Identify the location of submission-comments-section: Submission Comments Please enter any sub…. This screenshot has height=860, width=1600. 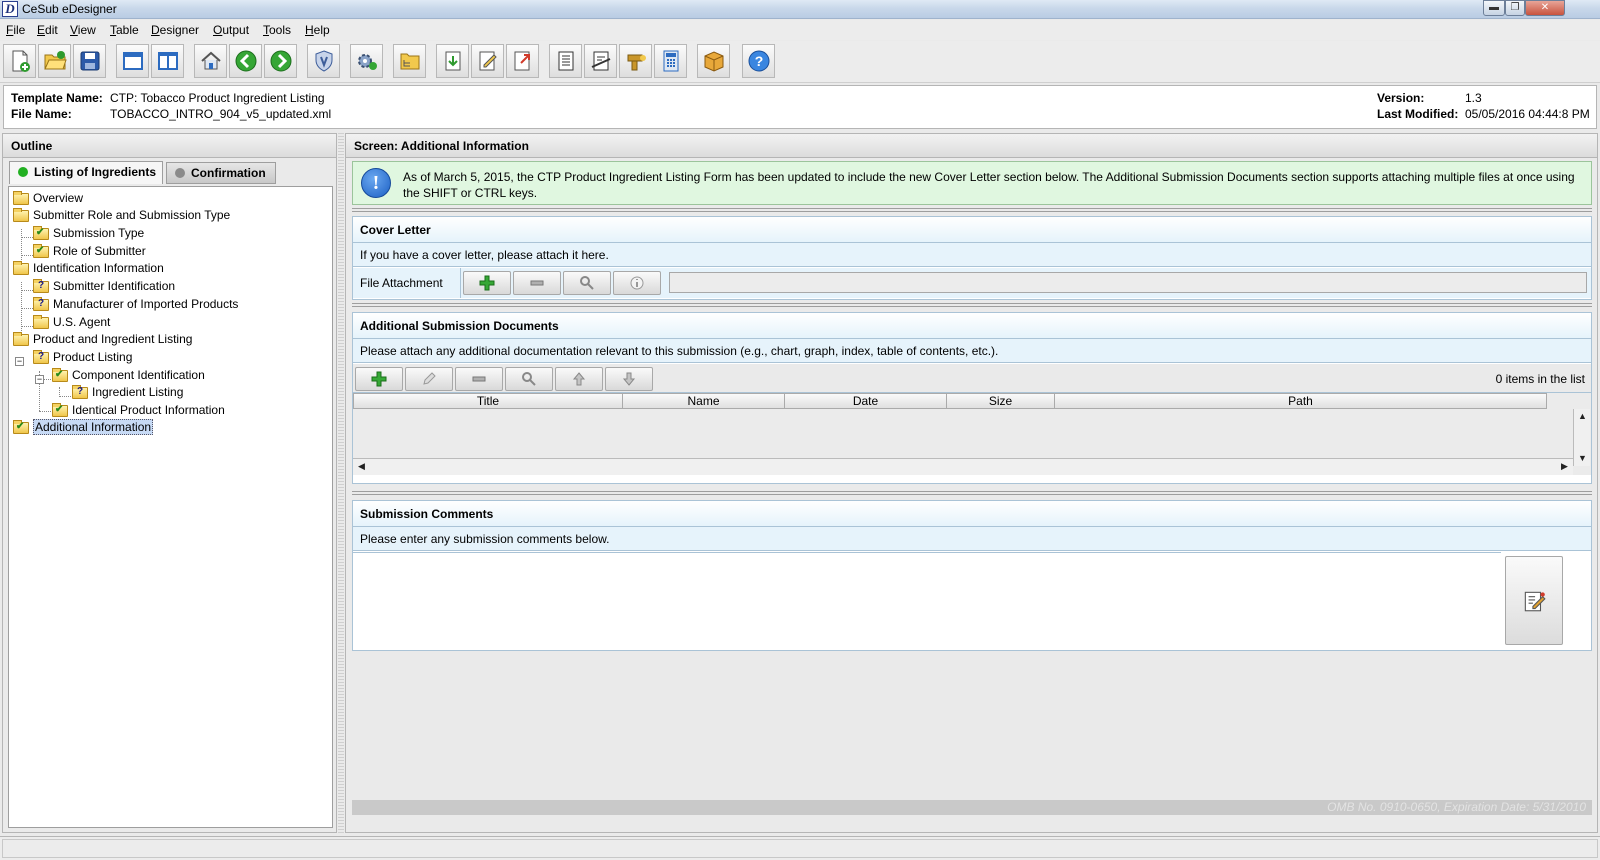
(972, 575).